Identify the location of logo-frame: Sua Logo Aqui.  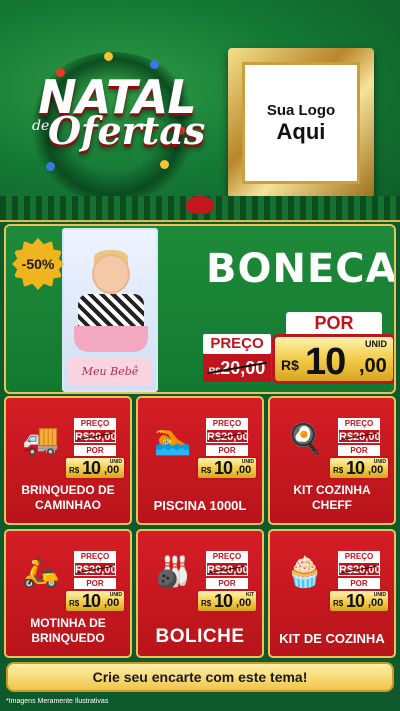
(301, 123).